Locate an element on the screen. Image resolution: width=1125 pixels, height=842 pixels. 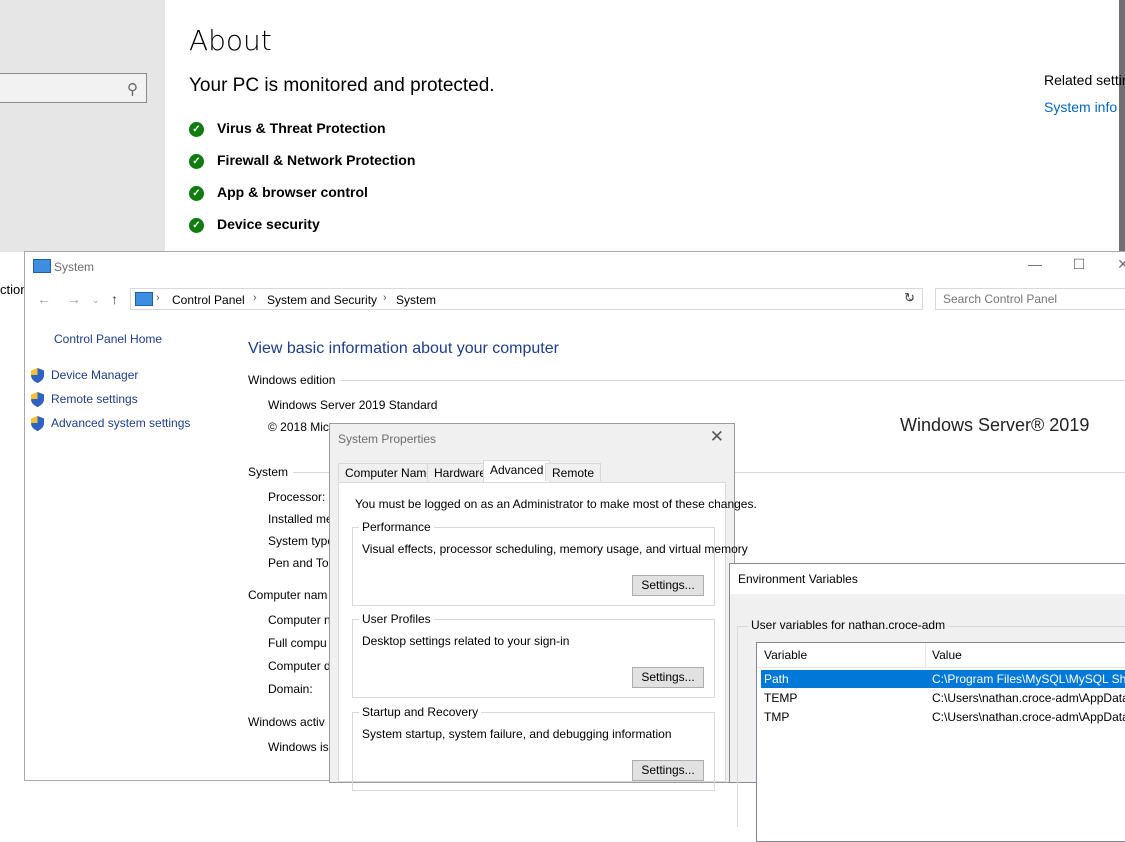
tab-computer-name: Computer Name is located at coordinates (389, 472).